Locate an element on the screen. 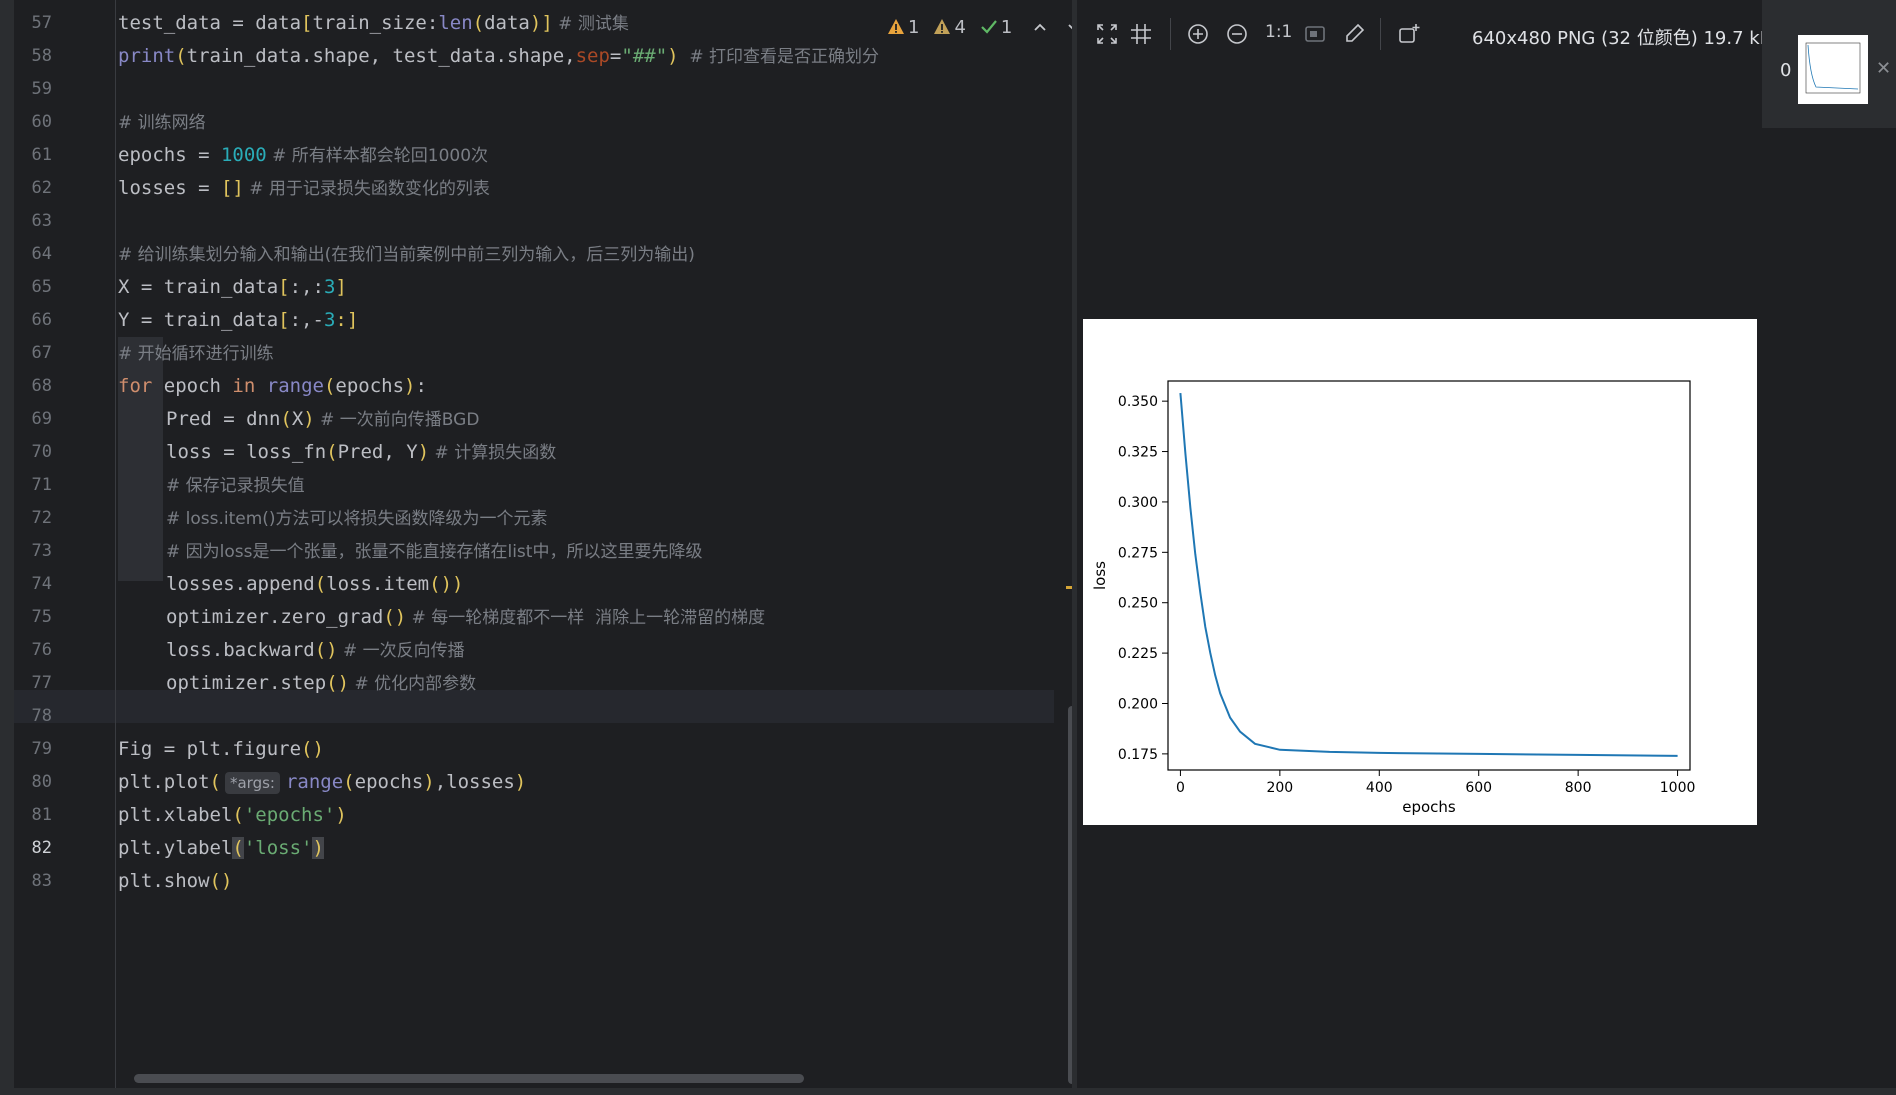  code-line-66: Y = train_data[:,-3:] is located at coordinates (238, 320).